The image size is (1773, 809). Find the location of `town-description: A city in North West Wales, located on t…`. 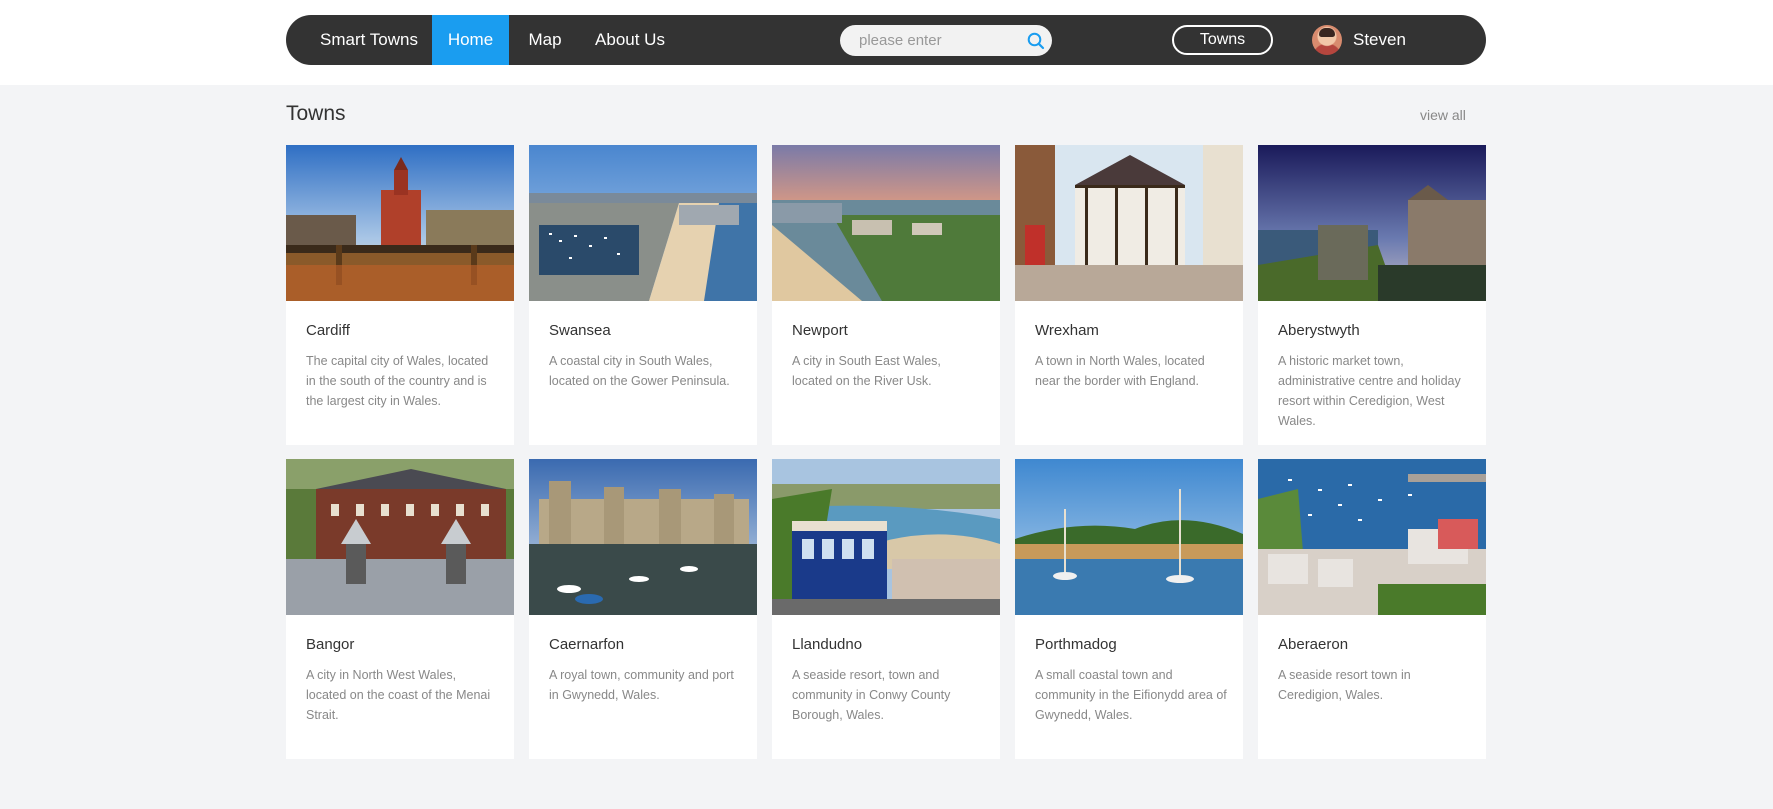

town-description: A city in North West Wales, located on t… is located at coordinates (398, 695).